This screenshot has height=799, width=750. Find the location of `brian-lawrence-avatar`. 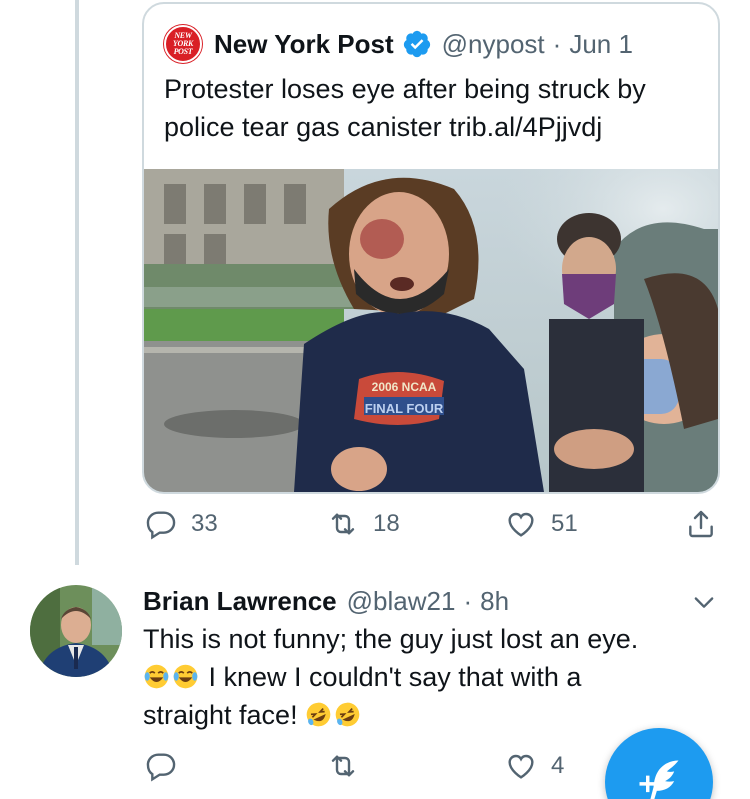

brian-lawrence-avatar is located at coordinates (76, 631).